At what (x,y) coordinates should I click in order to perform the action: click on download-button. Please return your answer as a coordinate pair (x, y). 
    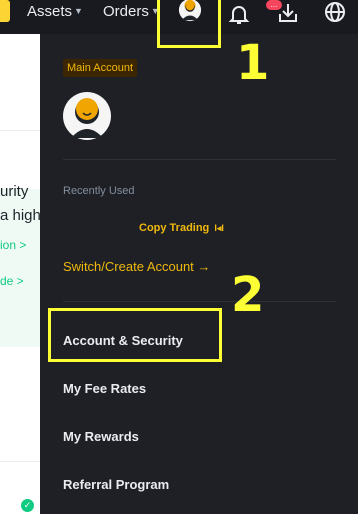
    Looking at the image, I should click on (288, 13).